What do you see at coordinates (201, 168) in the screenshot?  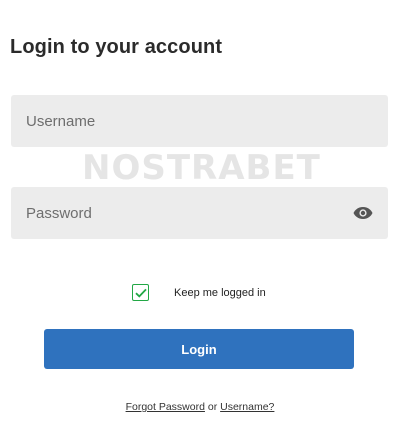 I see `brand-watermark: NOSTRABET` at bounding box center [201, 168].